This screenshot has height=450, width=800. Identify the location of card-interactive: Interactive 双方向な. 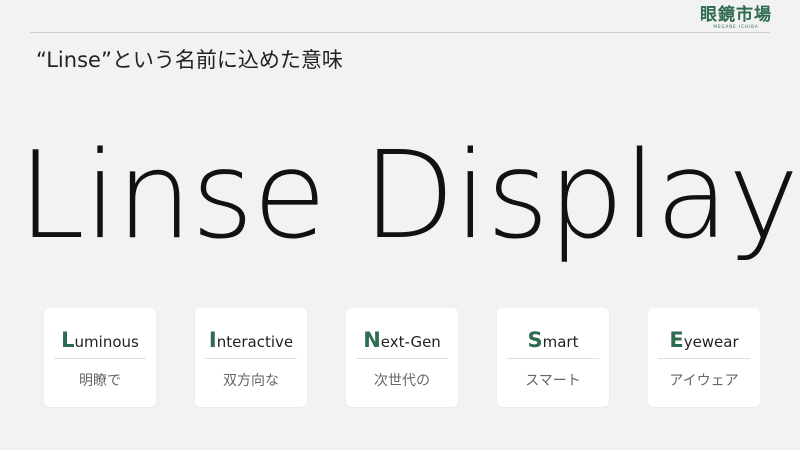
(251, 357).